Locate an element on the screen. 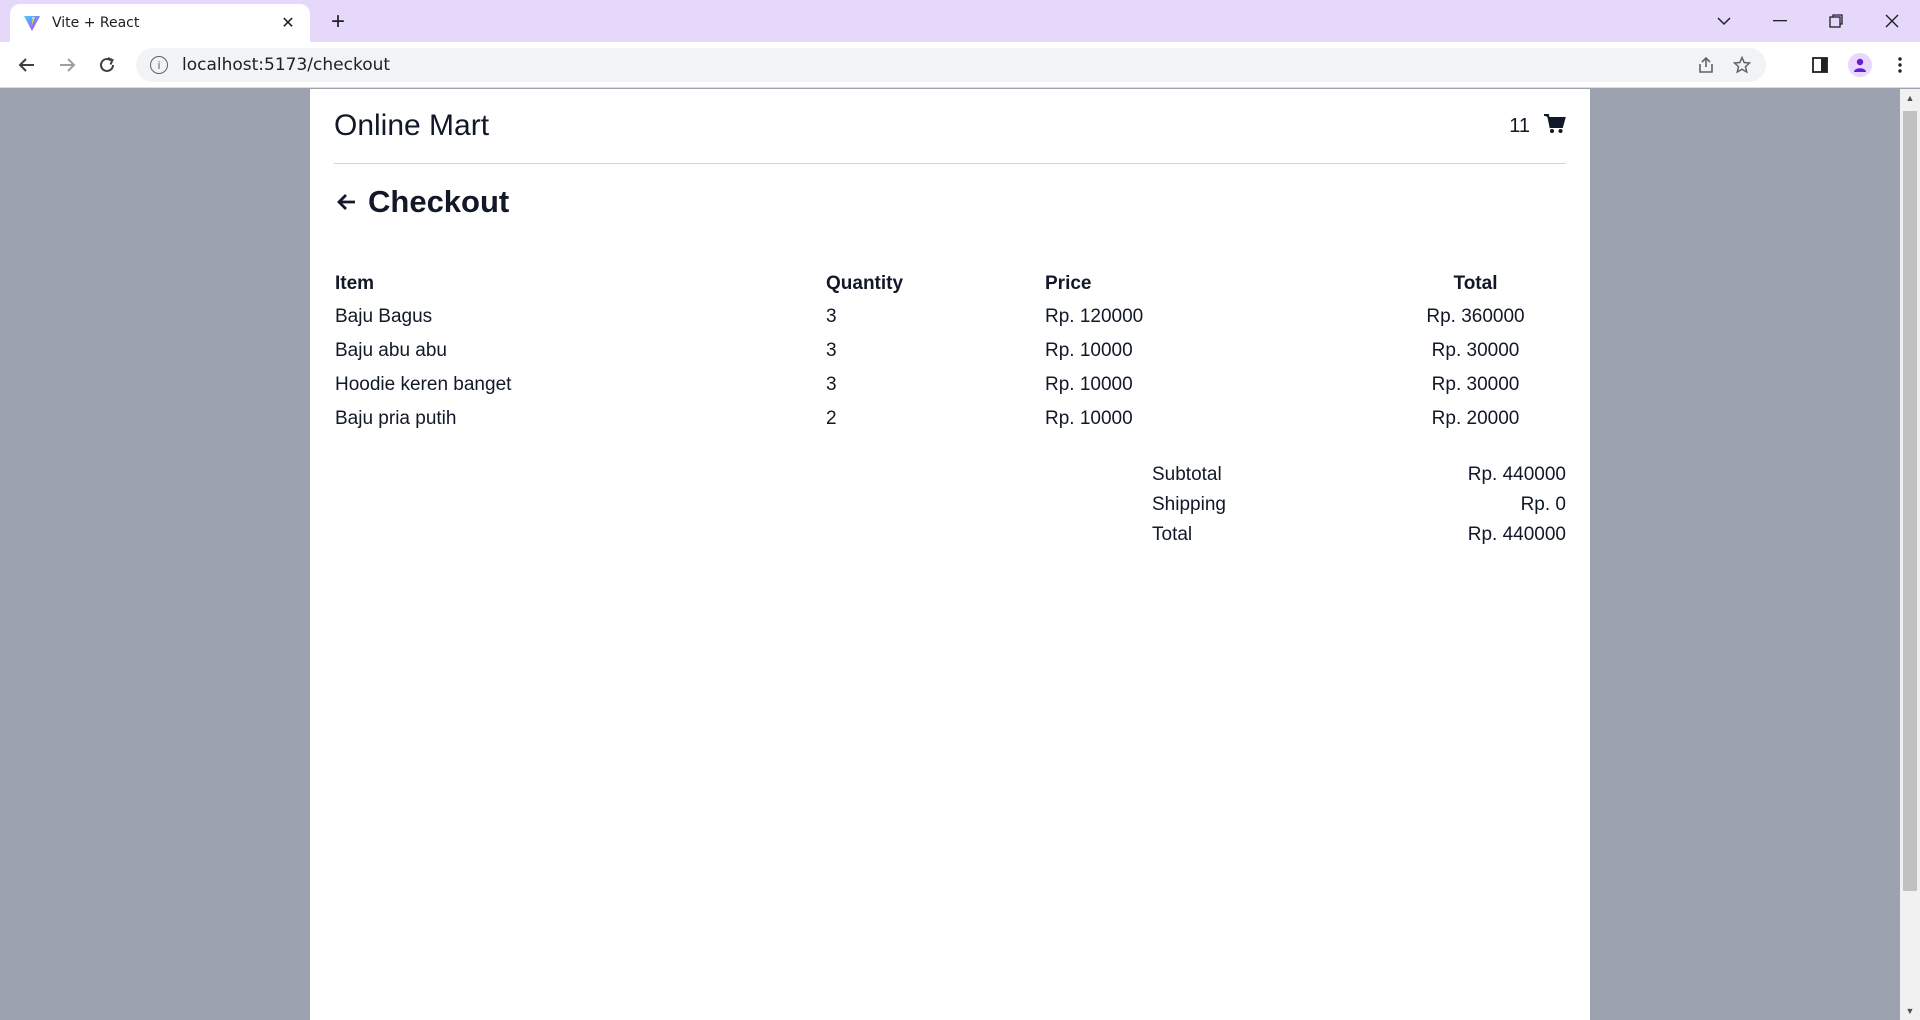 The height and width of the screenshot is (1020, 1920). item-quantity: 2 is located at coordinates (831, 418).